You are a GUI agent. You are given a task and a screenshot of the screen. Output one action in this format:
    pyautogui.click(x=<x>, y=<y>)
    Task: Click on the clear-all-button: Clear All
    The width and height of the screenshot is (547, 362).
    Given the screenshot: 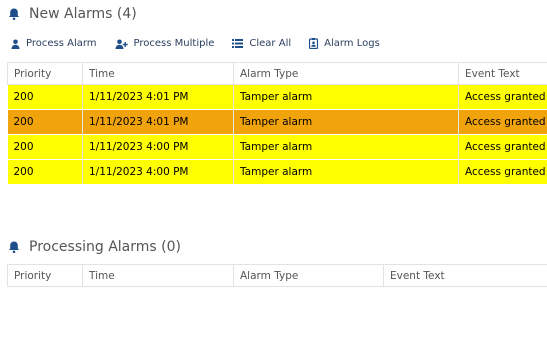 What is the action you would take?
    pyautogui.click(x=261, y=43)
    